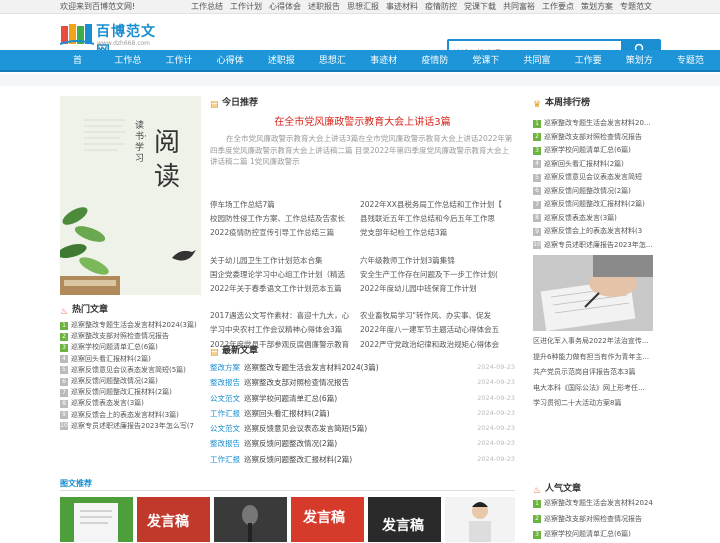  Describe the element at coordinates (282, 316) in the screenshot. I see `article-link: 2017遇选公文写作素材：喜迎十九大，心` at that location.